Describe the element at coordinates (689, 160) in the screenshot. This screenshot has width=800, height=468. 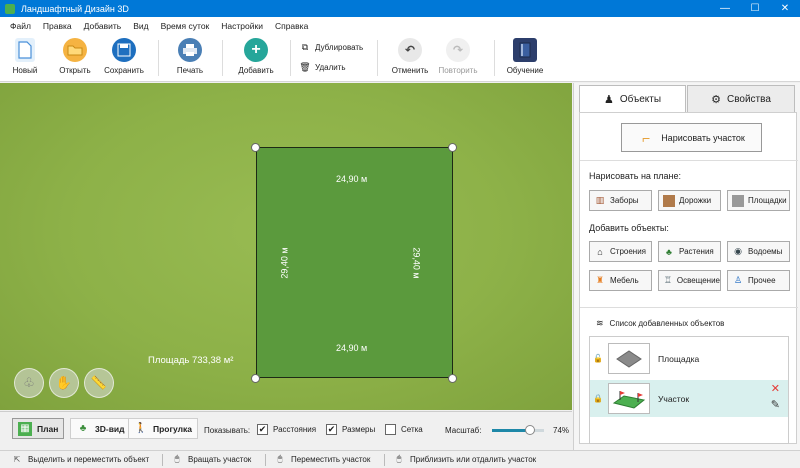
I see `divider` at that location.